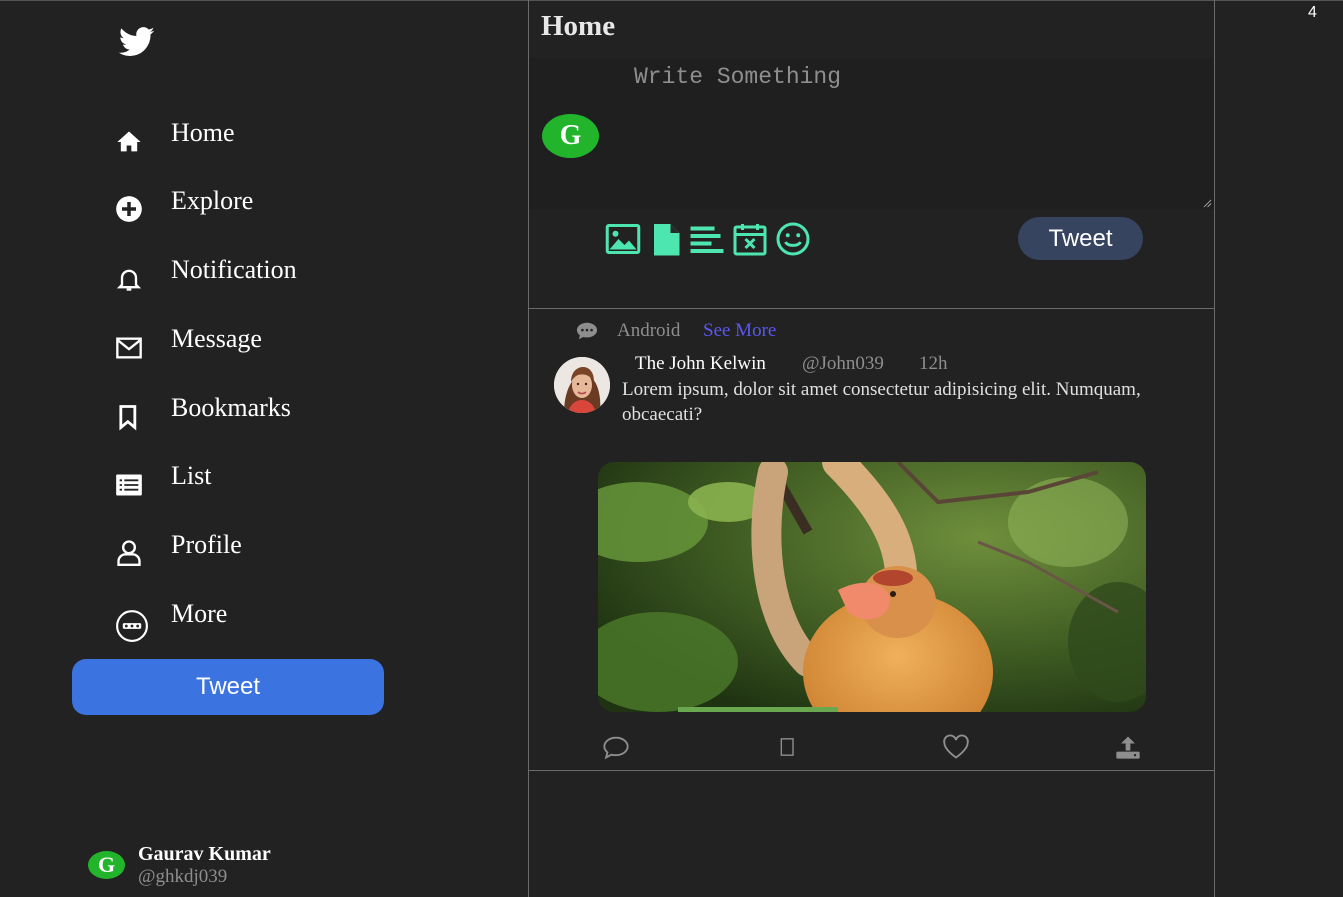 This screenshot has width=1343, height=897. I want to click on avatar, so click(582, 385).